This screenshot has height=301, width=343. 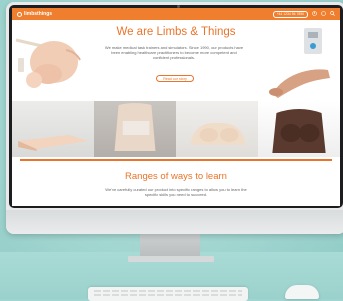 What do you see at coordinates (332, 14) in the screenshot?
I see `search-icon` at bounding box center [332, 14].